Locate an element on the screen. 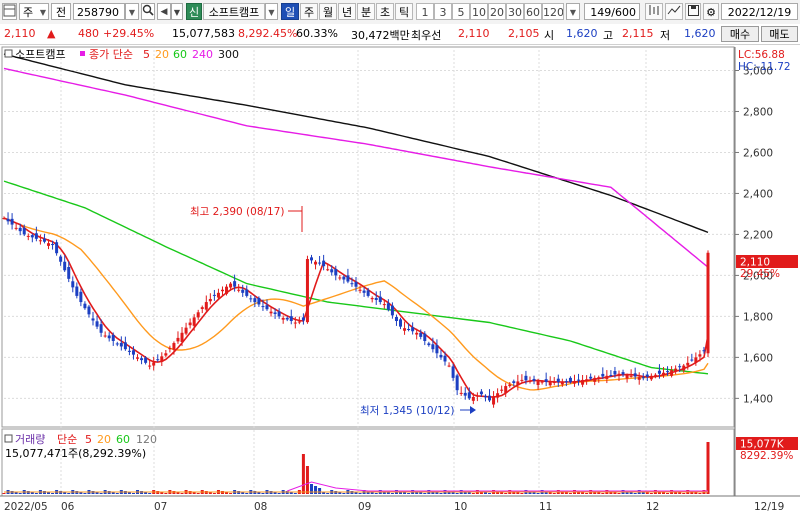 The image size is (800, 515). volume-ratio: 8,292.45% is located at coordinates (268, 33).